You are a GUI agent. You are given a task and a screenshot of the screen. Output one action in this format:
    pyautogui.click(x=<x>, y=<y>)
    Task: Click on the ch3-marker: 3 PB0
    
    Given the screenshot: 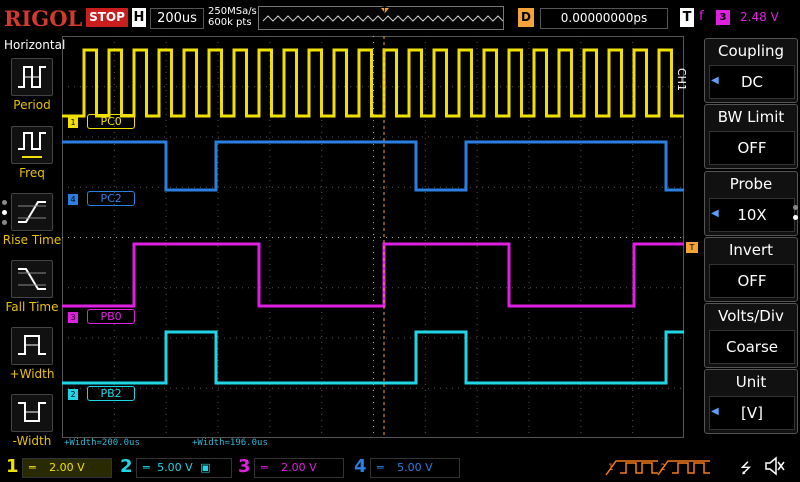 What is the action you would take?
    pyautogui.click(x=102, y=314)
    